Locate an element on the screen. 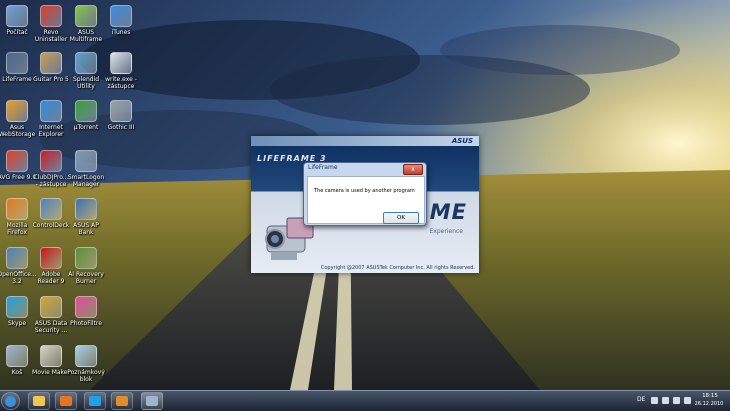 The width and height of the screenshot is (730, 411). desktop-icon: µTorrent is located at coordinates (86, 115).